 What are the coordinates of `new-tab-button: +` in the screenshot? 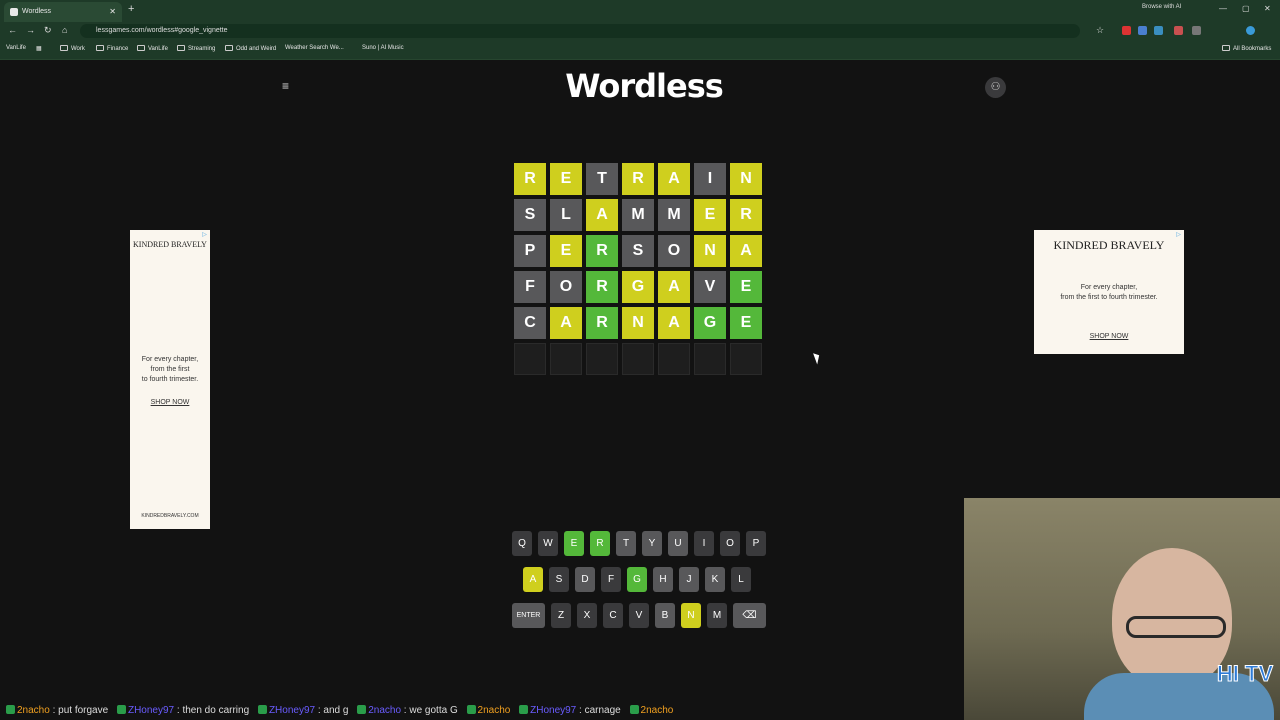 It's located at (131, 9).